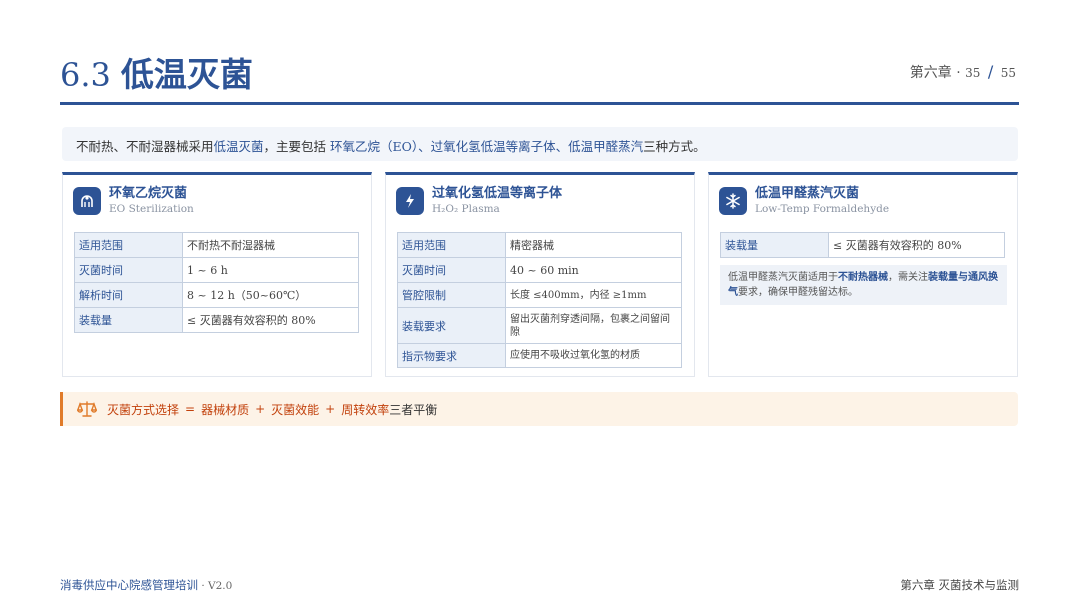 The width and height of the screenshot is (1080, 608). Describe the element at coordinates (87, 409) in the screenshot. I see `balance-scale-icon` at that location.